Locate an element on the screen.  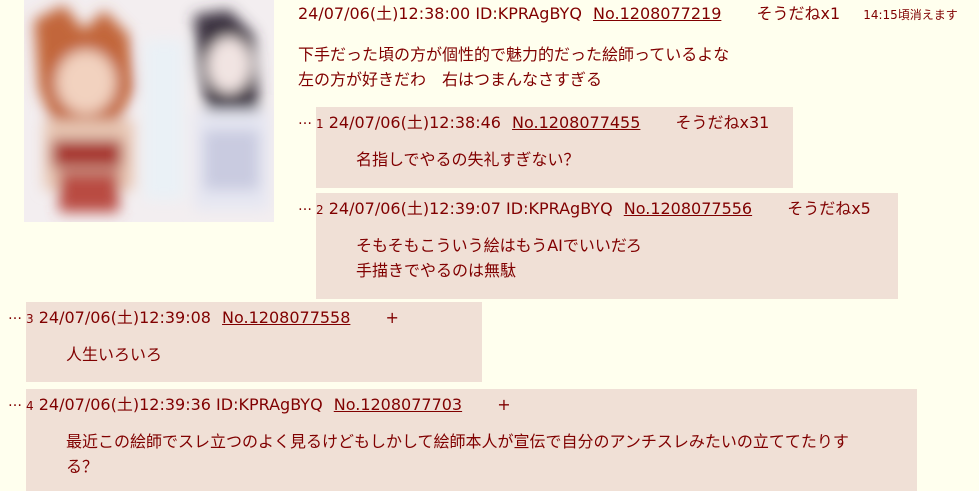
reply-4-date: 24/07/06(土)12:39:36 is located at coordinates (124, 404).